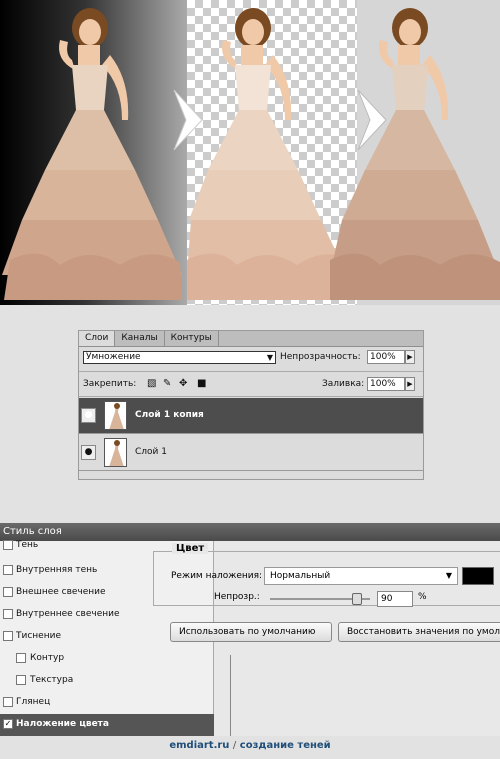 The height and width of the screenshot is (759, 500). Describe the element at coordinates (251, 339) in the screenshot. I see `layers-tabs: Слои Каналы Контуры` at that location.